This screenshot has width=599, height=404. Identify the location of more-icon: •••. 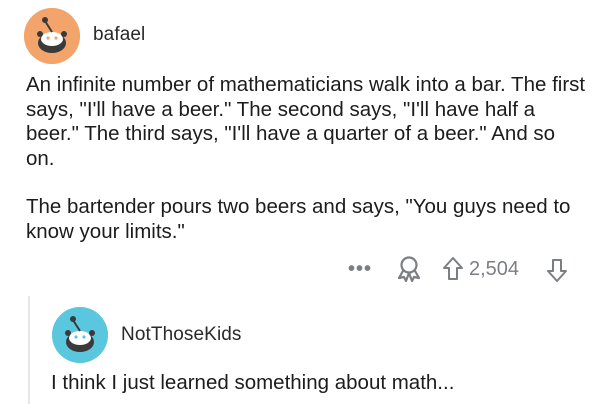
(360, 269).